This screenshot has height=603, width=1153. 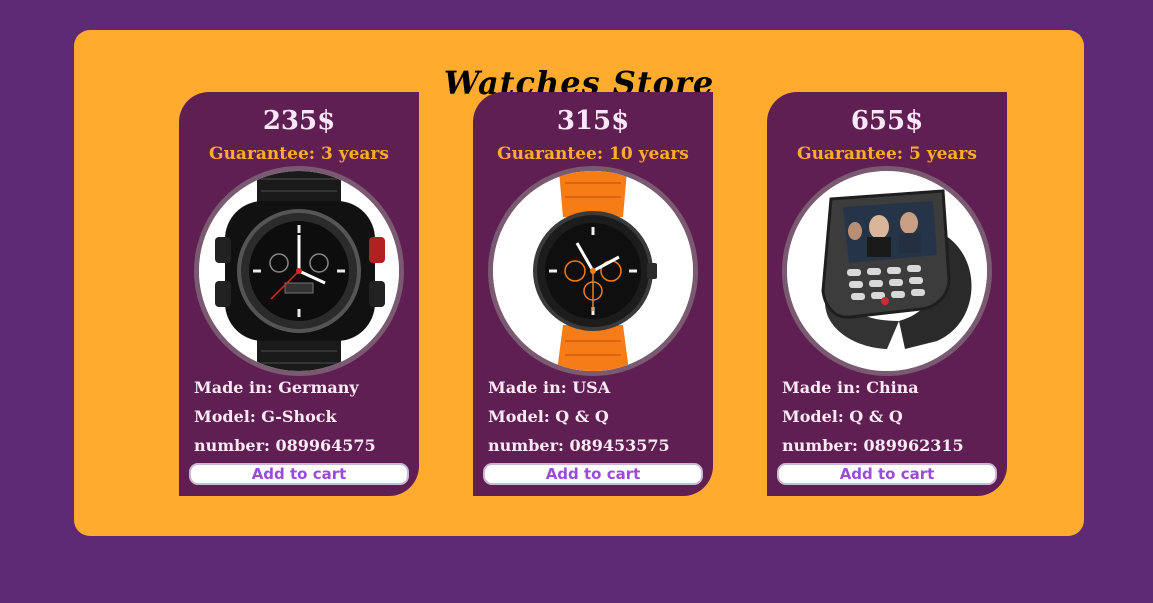 I want to click on product-guarantee: Guarantee: 5 years, so click(x=887, y=154).